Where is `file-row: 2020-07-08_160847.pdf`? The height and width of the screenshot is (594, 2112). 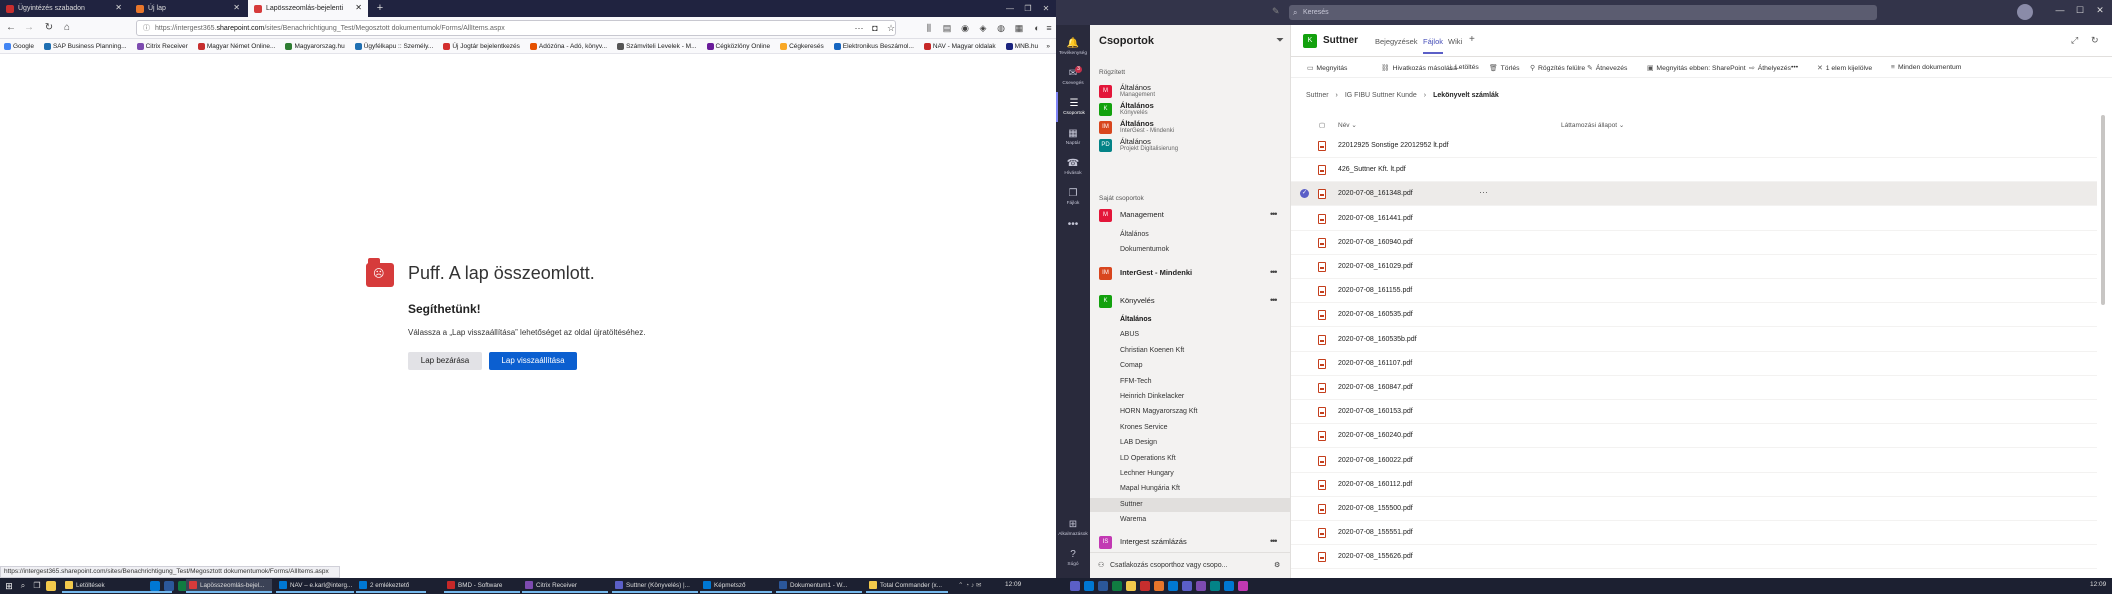
file-row: 2020-07-08_160847.pdf is located at coordinates (1694, 388).